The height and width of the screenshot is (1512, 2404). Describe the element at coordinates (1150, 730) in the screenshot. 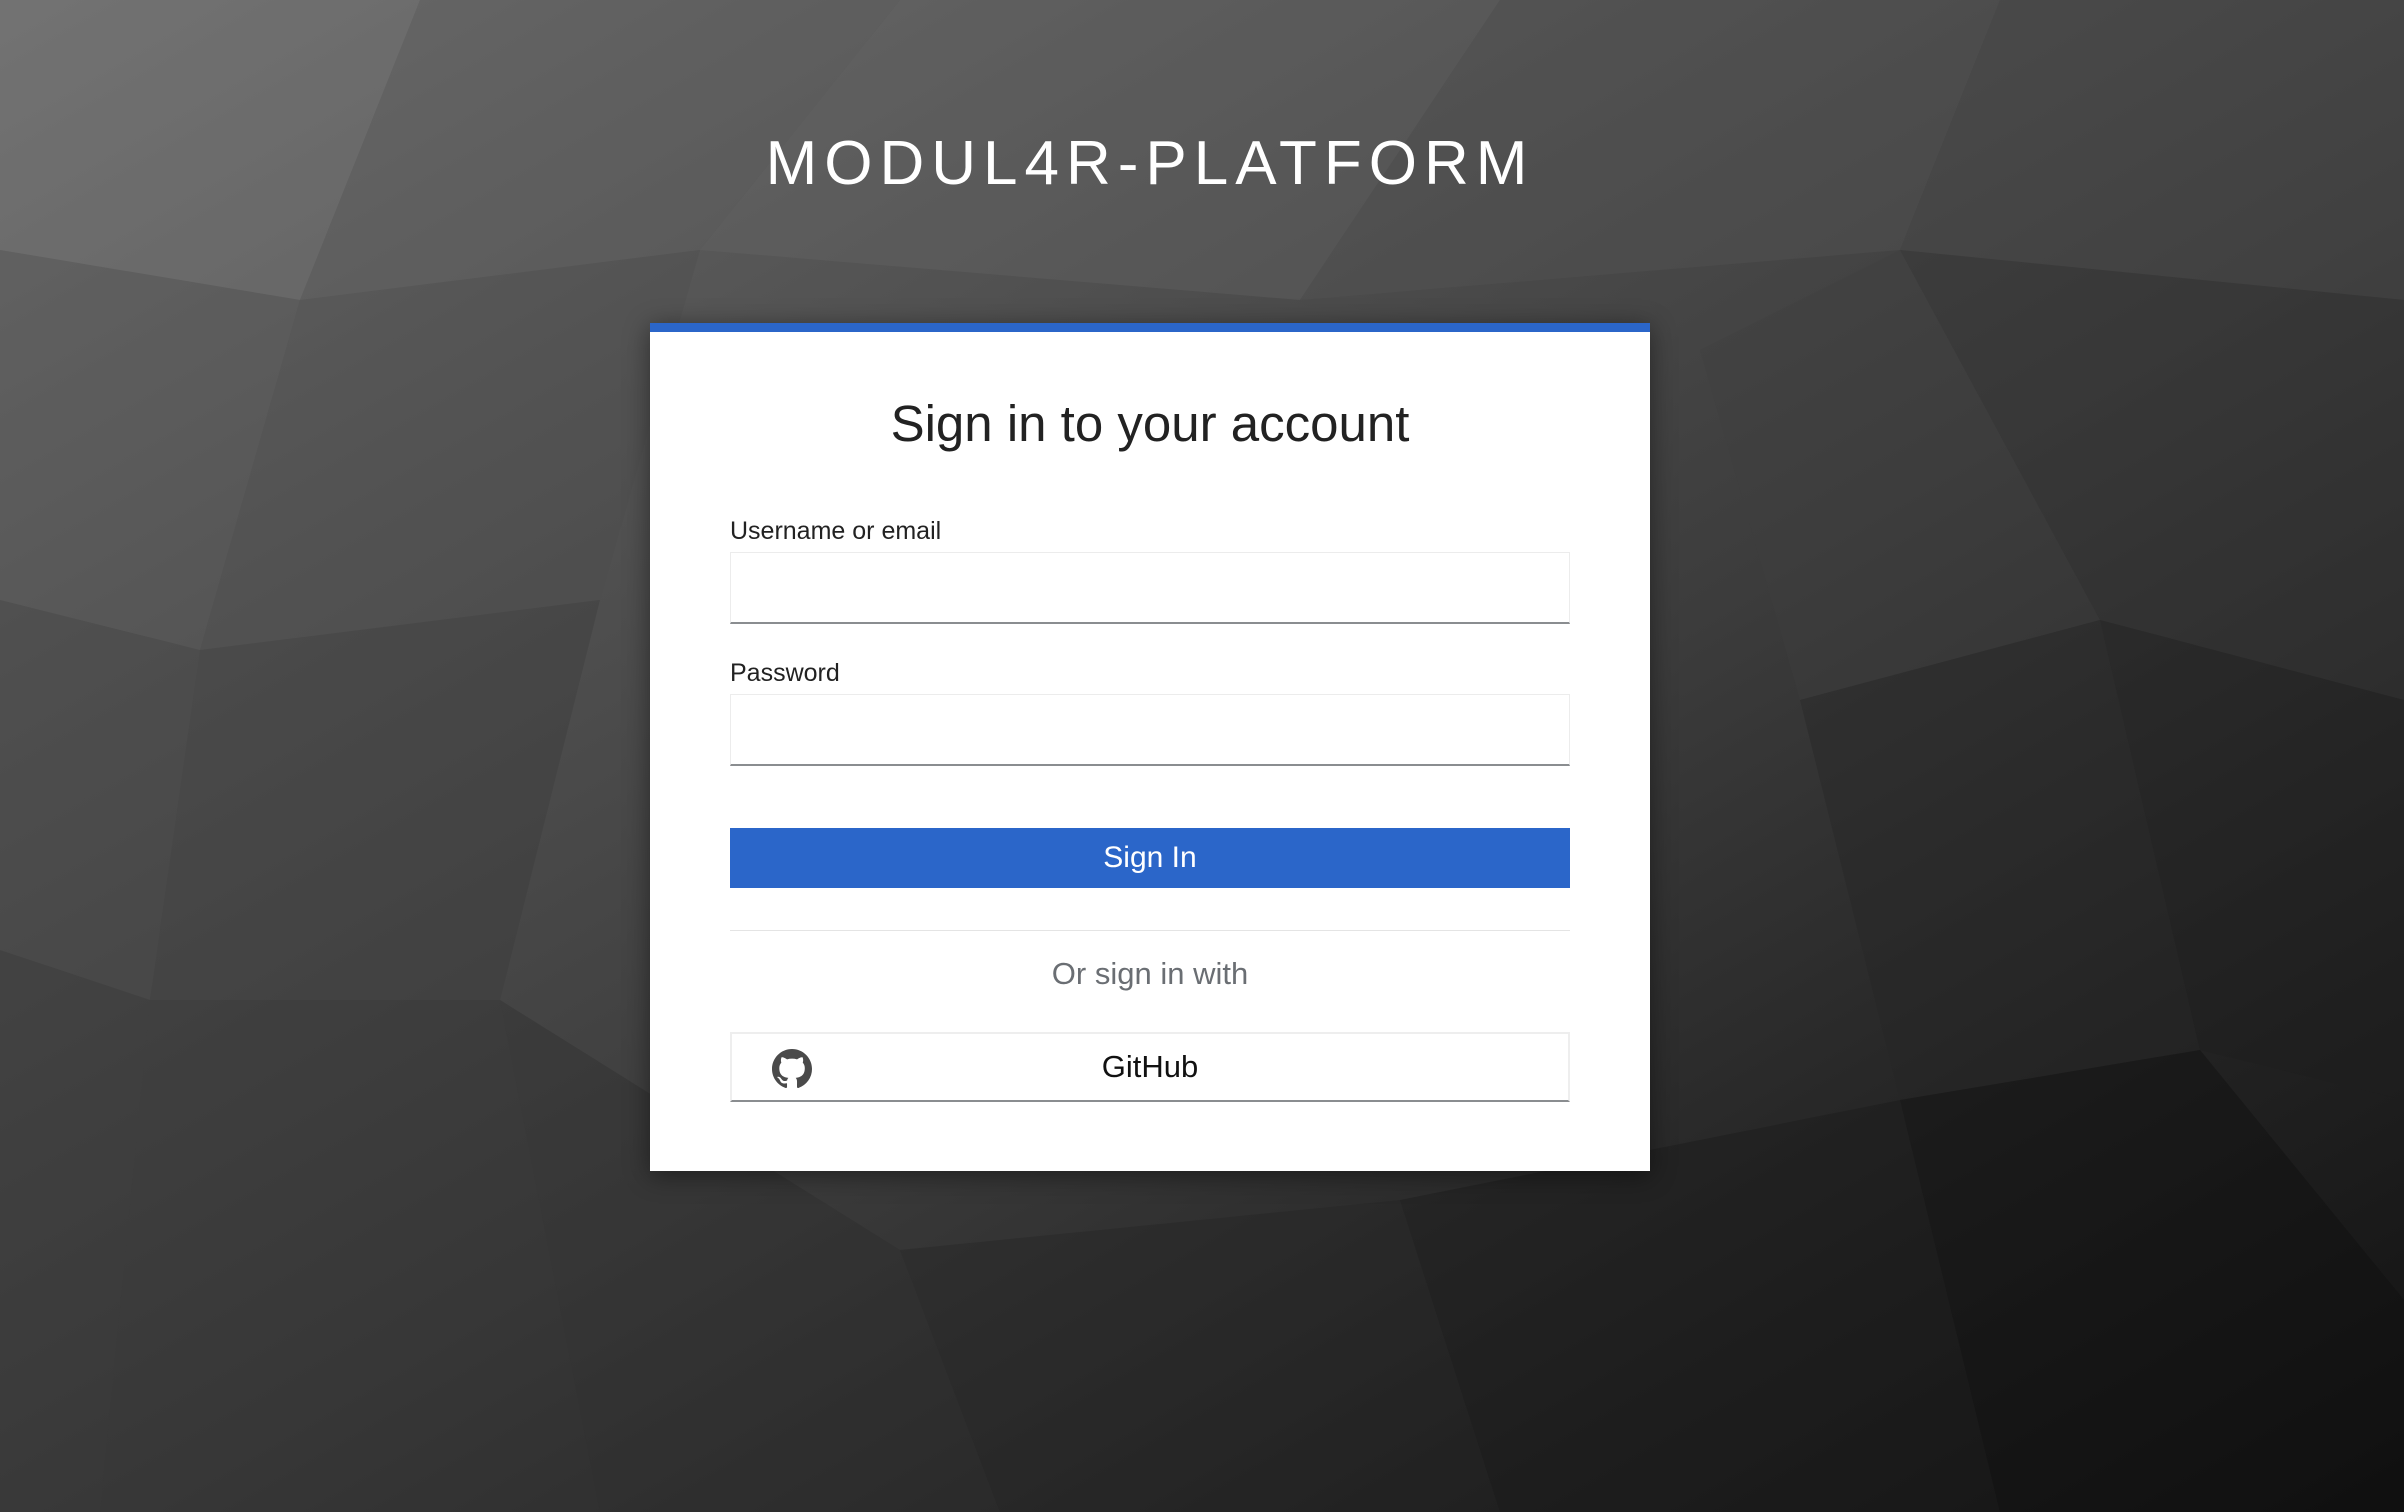

I see `password-input` at that location.